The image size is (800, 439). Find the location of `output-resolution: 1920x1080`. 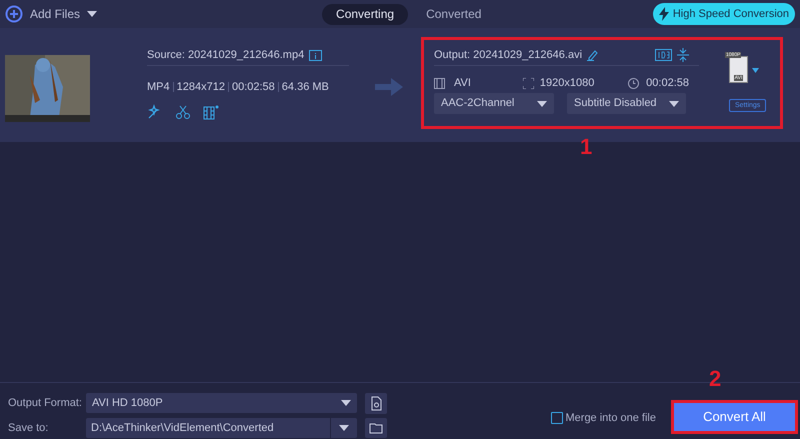

output-resolution: 1920x1080 is located at coordinates (567, 83).